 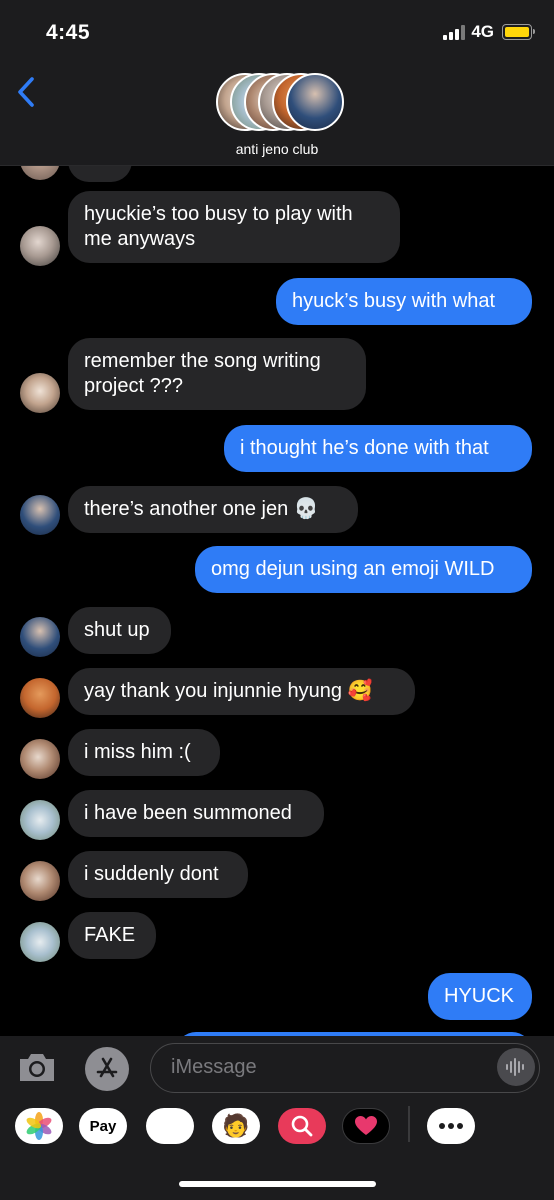 What do you see at coordinates (144, 752) in the screenshot?
I see `incoming-message-bubble: i miss him :(` at bounding box center [144, 752].